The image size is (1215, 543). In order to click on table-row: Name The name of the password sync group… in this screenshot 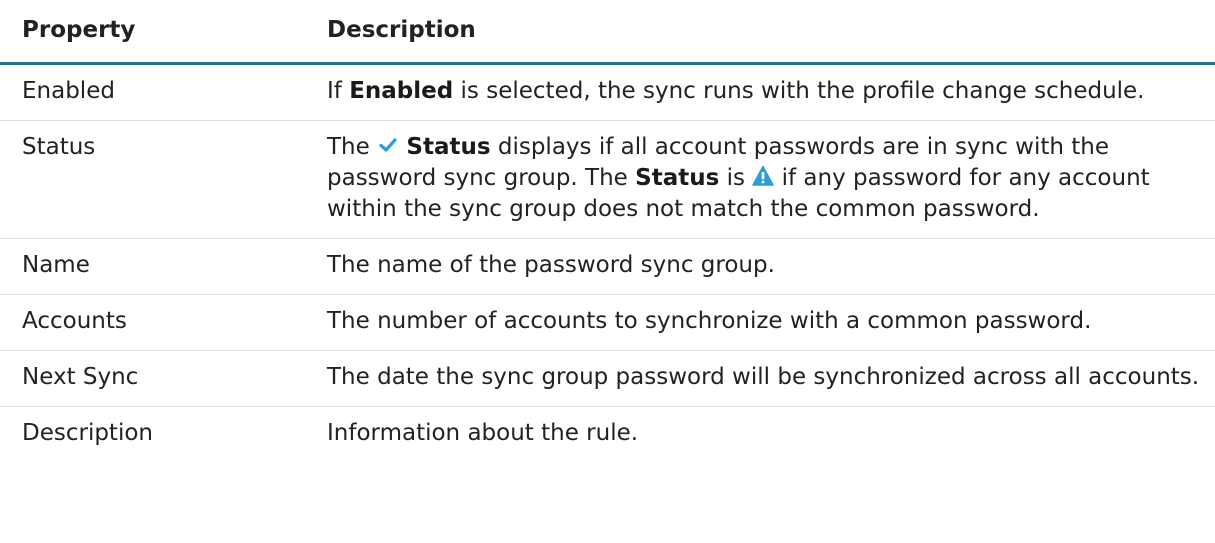, I will do `click(607, 266)`.